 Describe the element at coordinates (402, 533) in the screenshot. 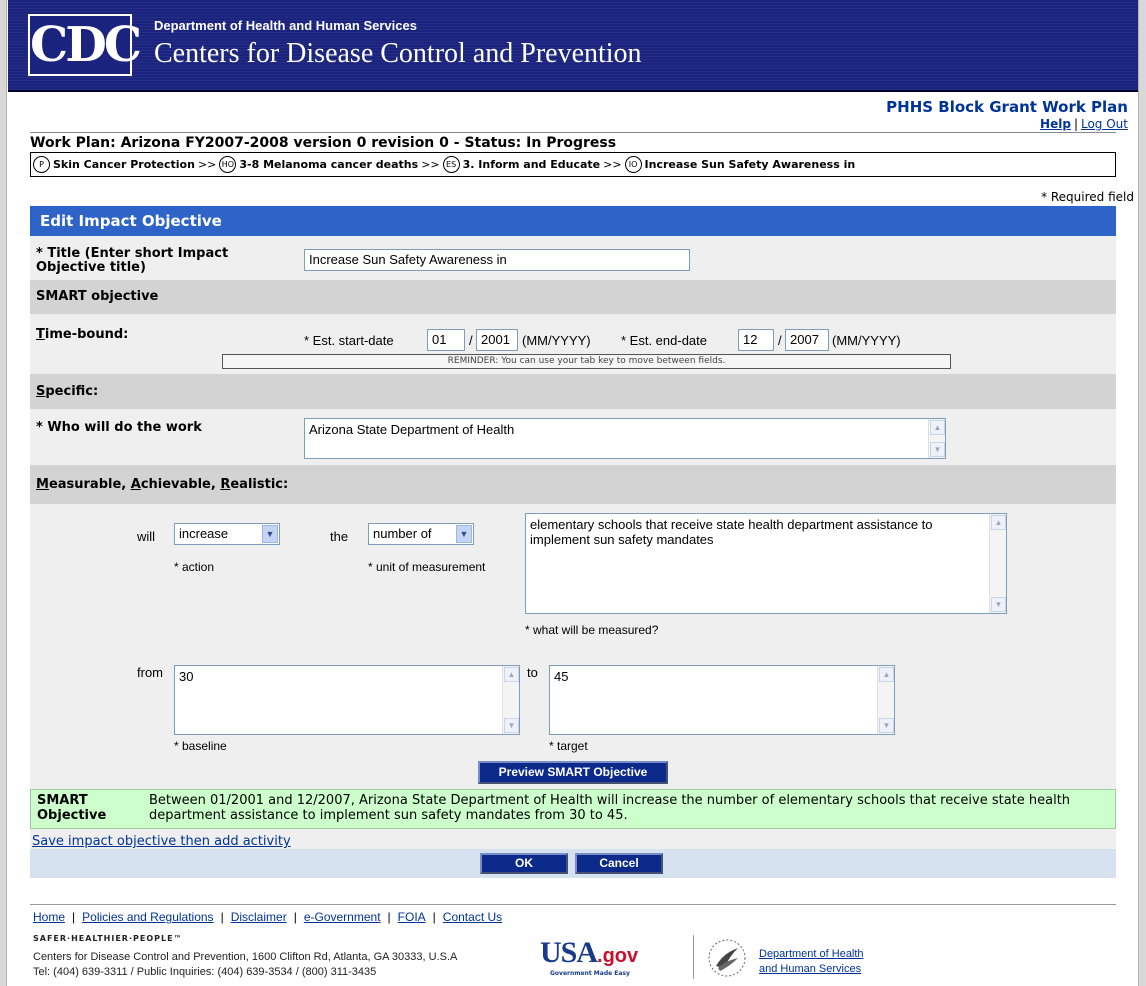

I see `unit-value: number of` at that location.